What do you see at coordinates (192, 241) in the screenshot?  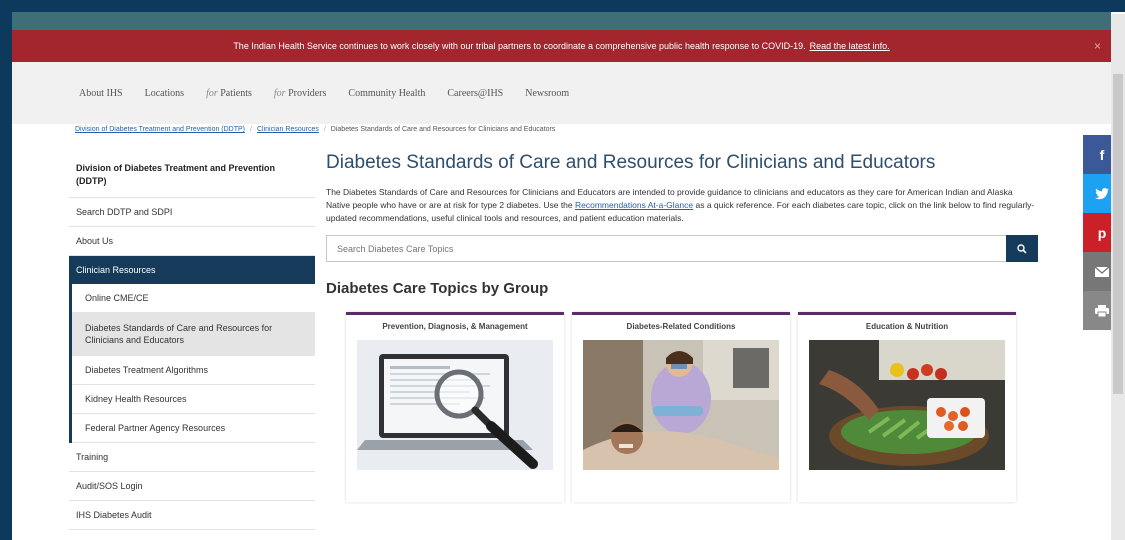 I see `sidebar-item-about-us: About Us` at bounding box center [192, 241].